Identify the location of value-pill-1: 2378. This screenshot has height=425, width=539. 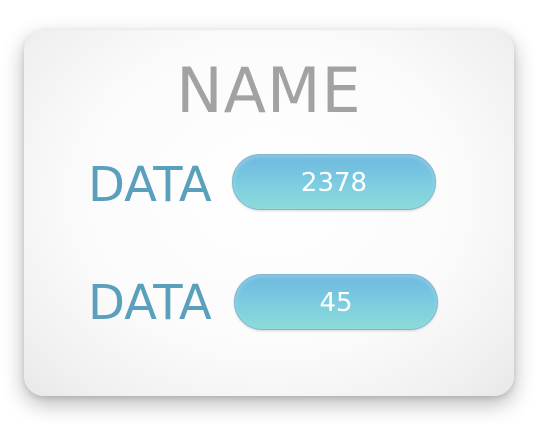
(334, 182).